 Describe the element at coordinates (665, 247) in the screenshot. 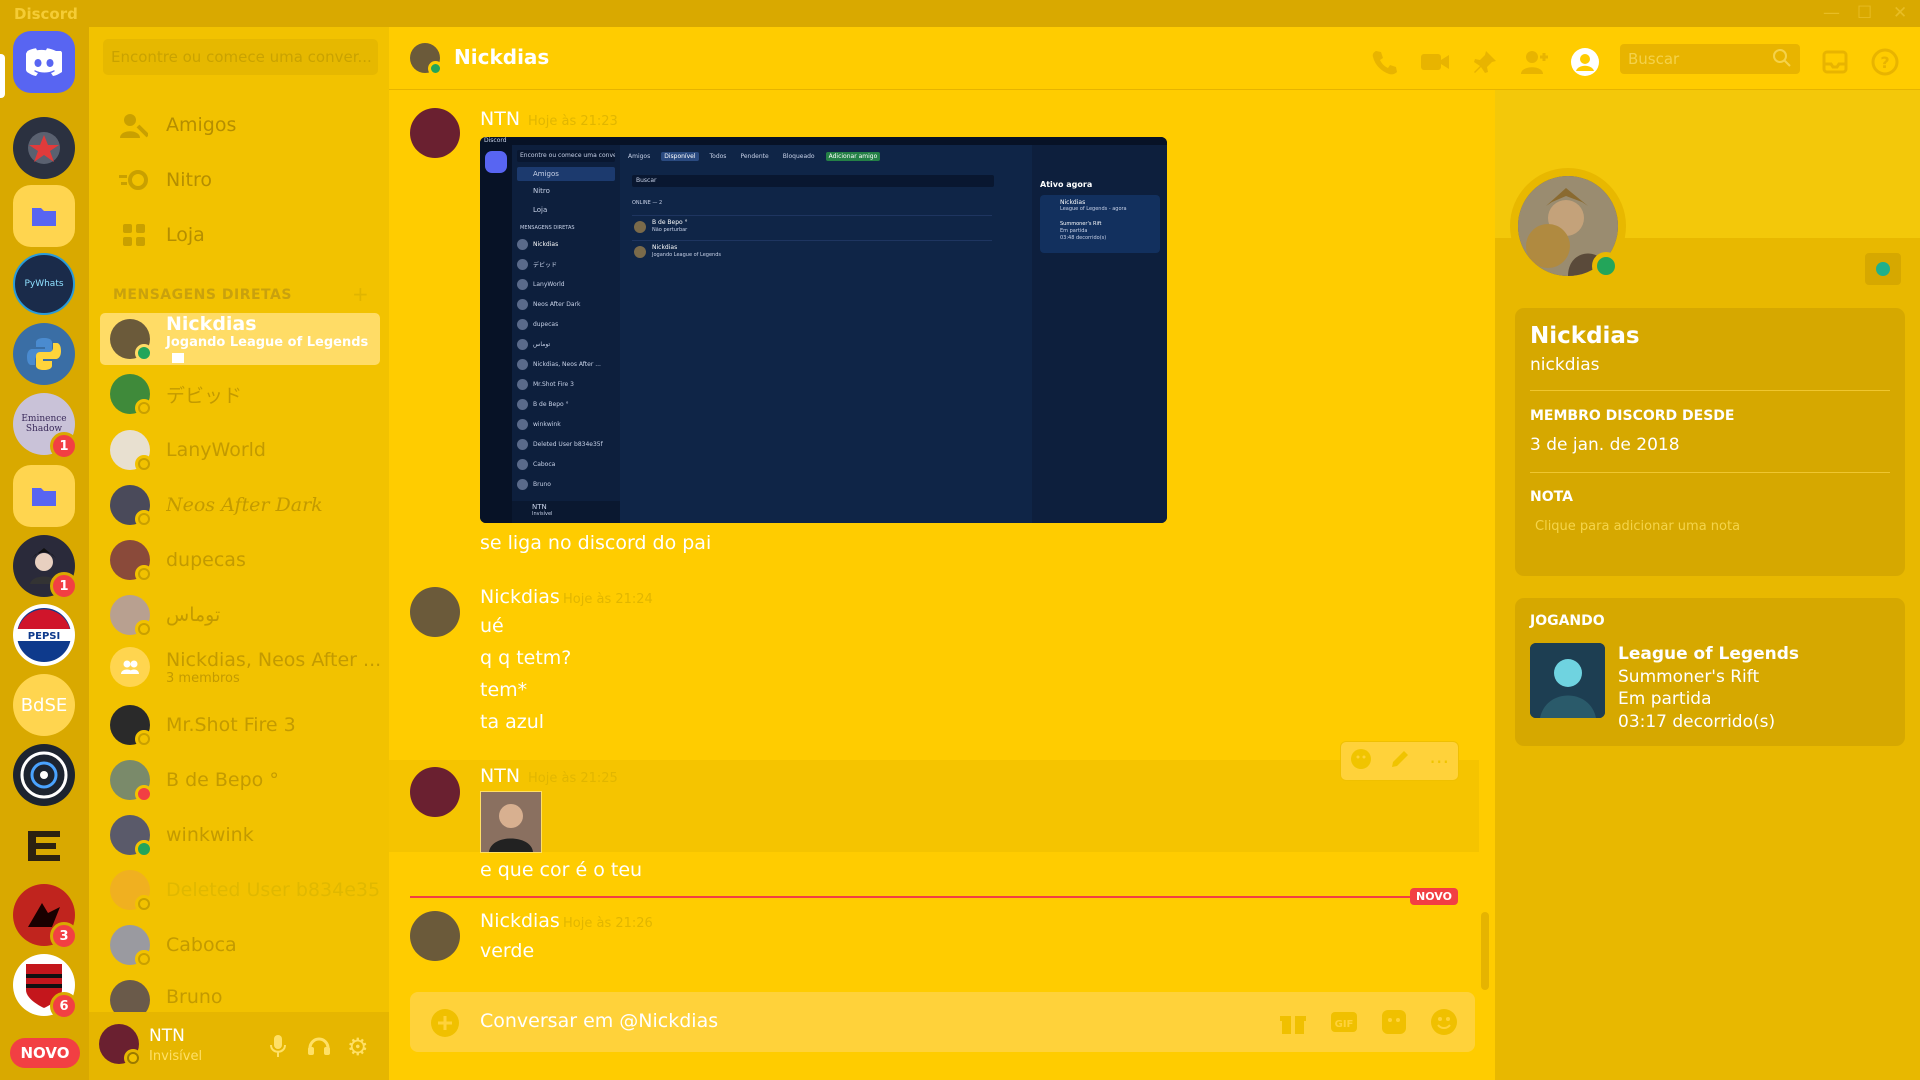

I see `embedded-friend-name: Nickdias` at that location.